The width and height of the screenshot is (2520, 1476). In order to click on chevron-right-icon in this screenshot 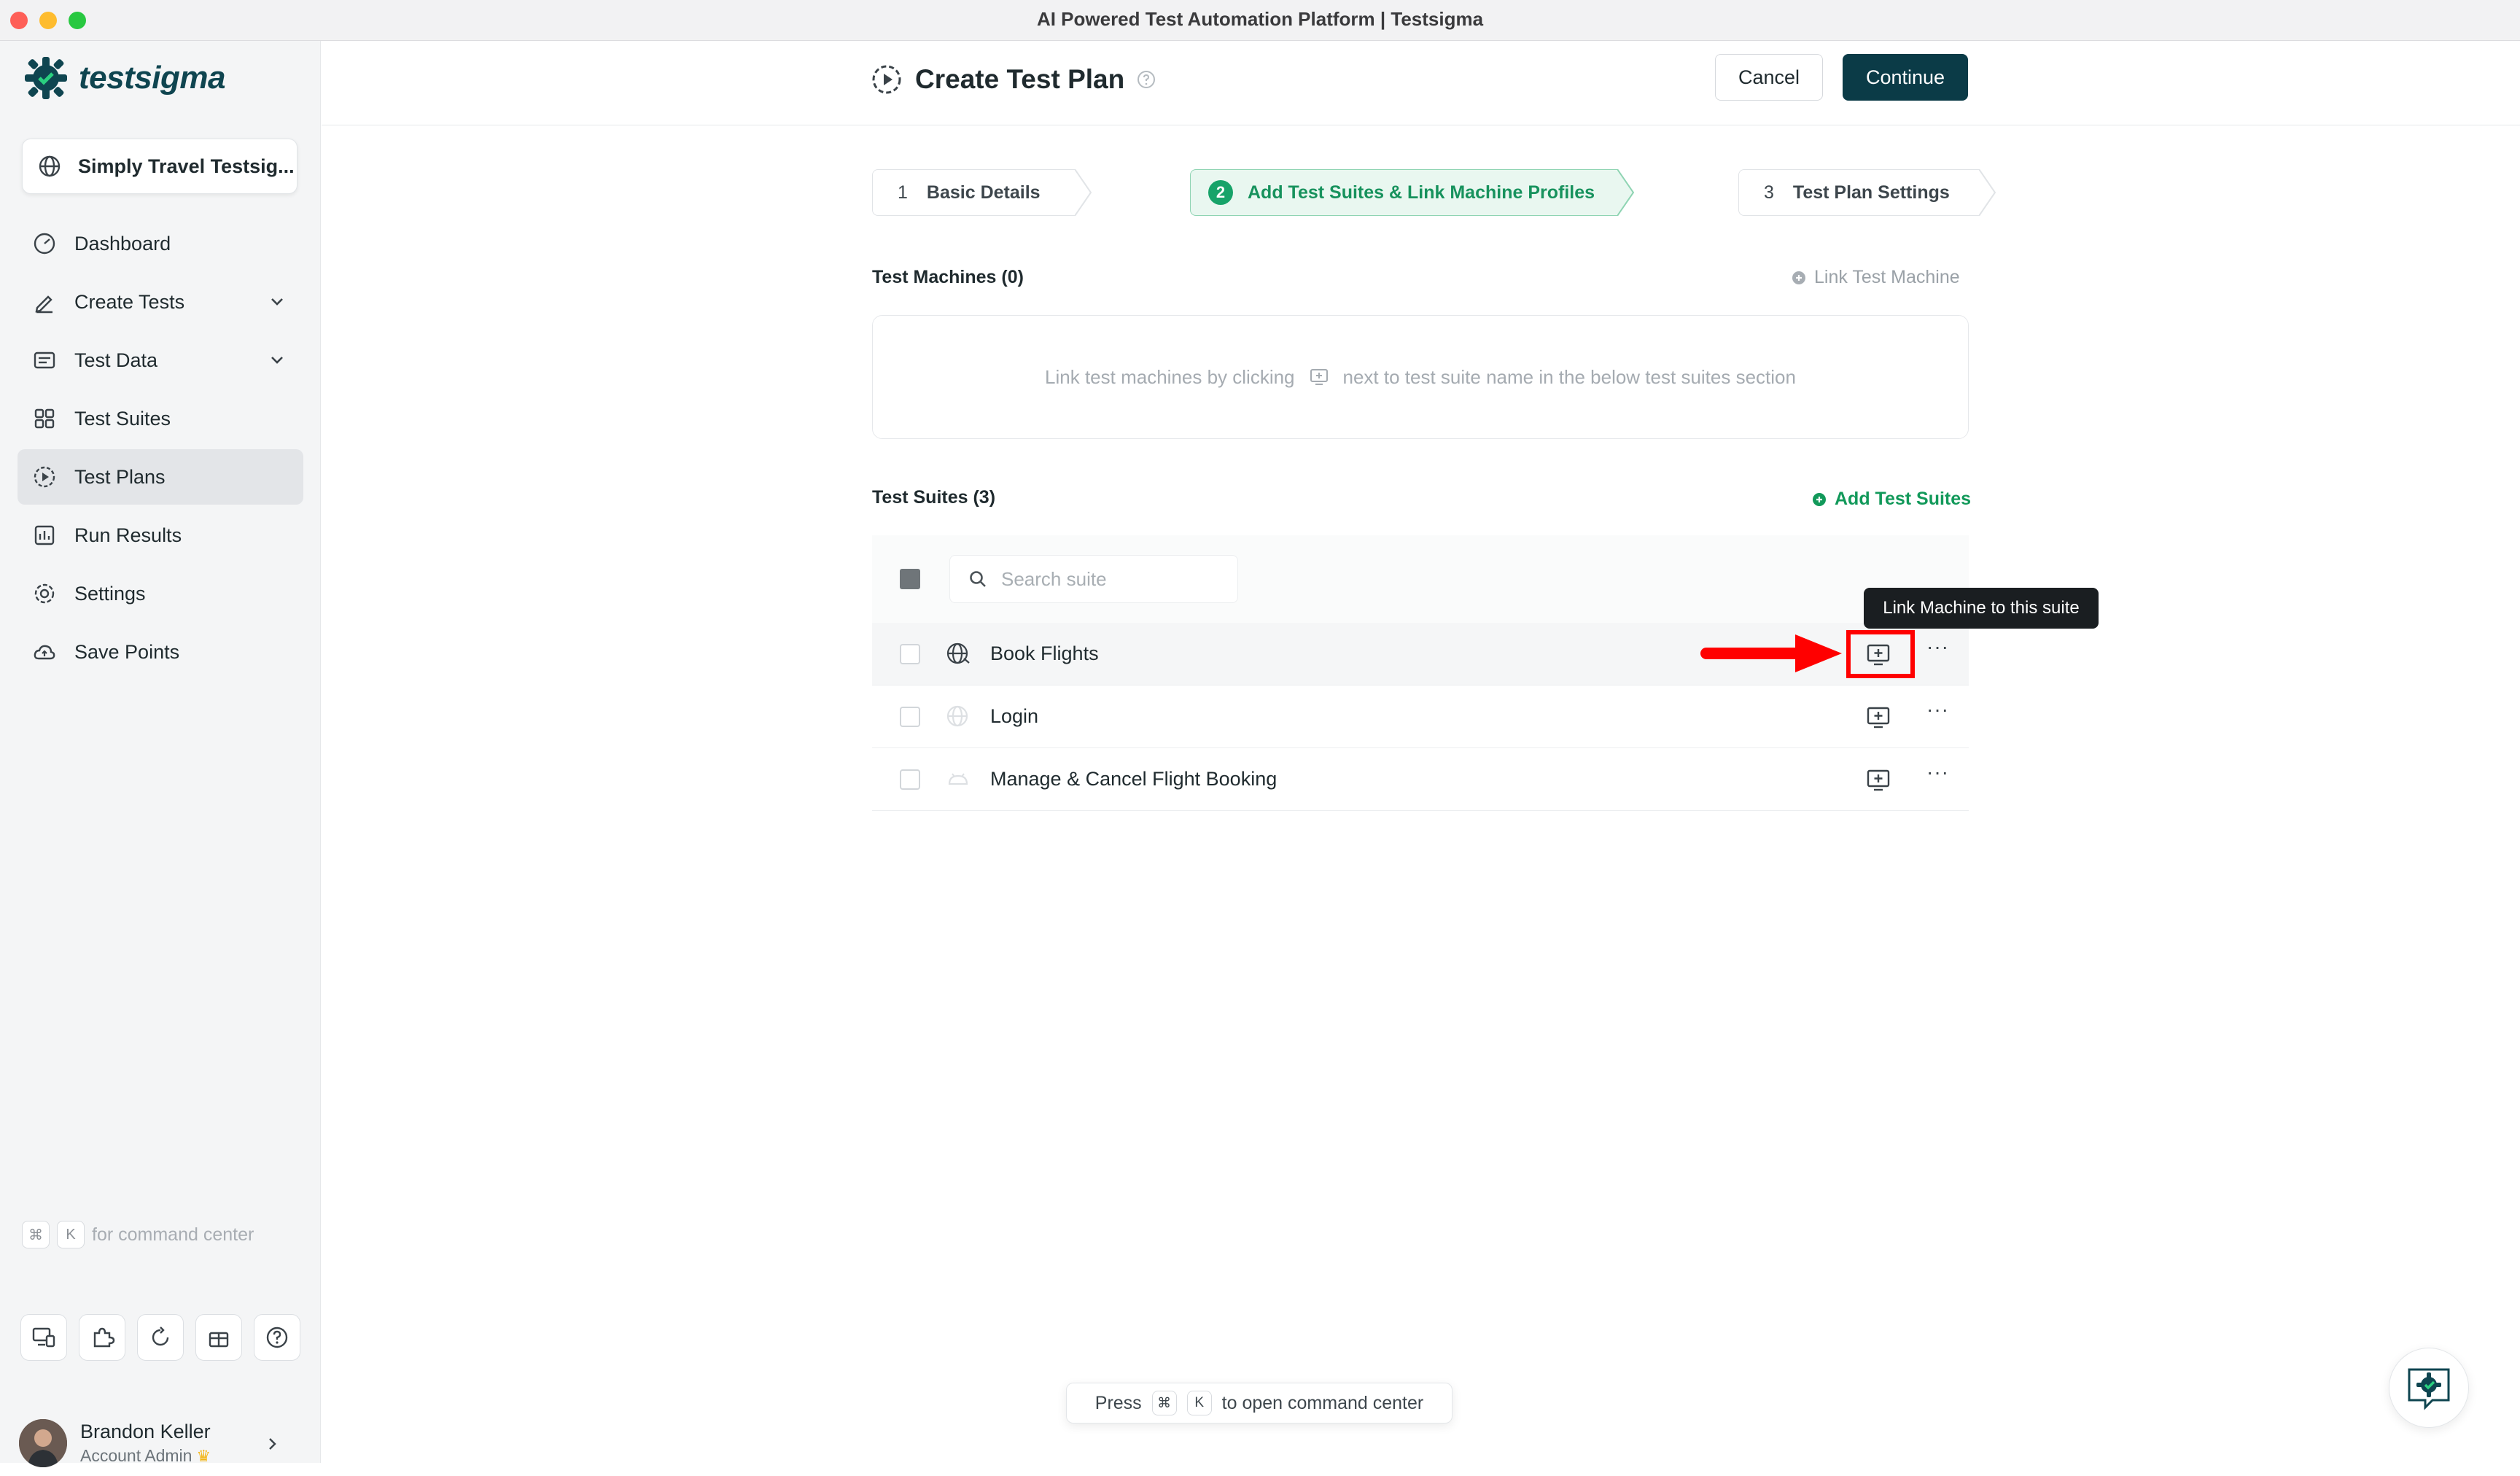, I will do `click(272, 1444)`.